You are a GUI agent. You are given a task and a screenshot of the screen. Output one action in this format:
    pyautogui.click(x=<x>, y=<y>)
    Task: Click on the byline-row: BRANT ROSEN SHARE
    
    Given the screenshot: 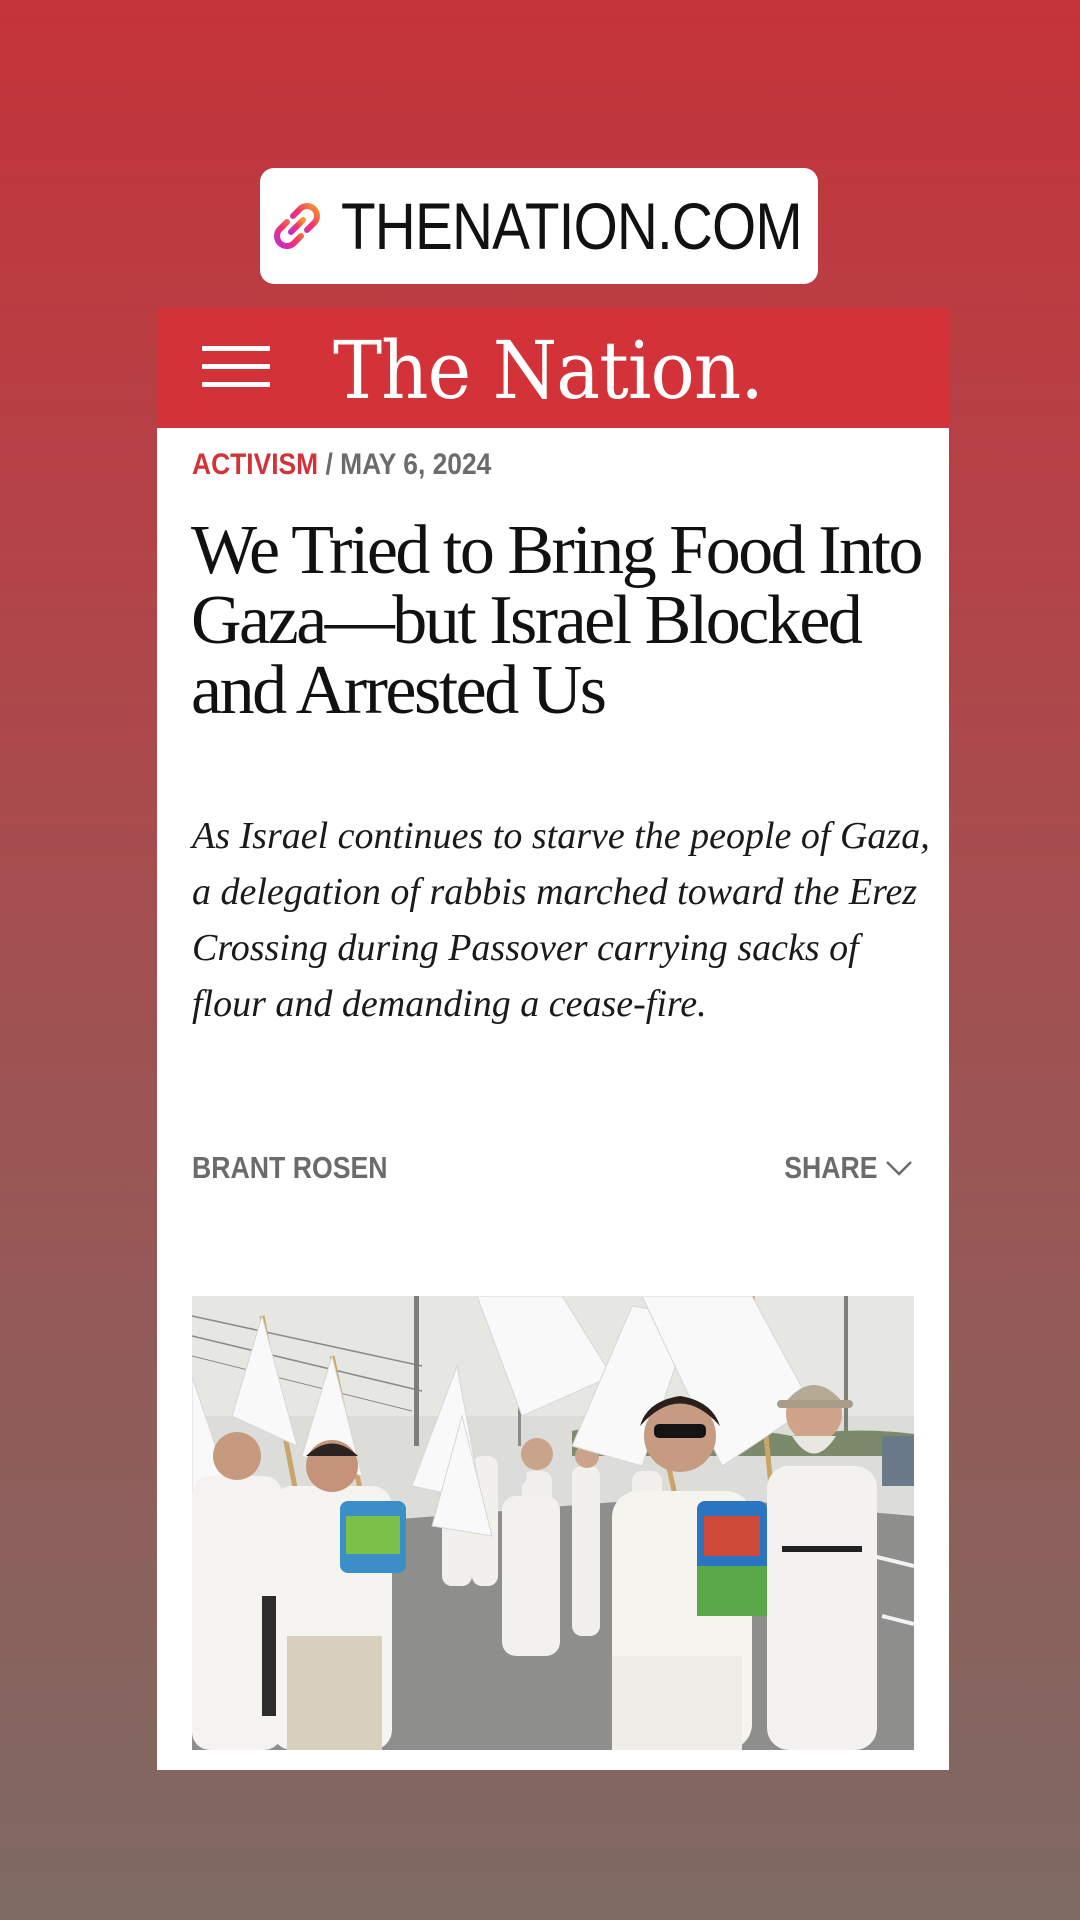 What is the action you would take?
    pyautogui.click(x=553, y=1170)
    